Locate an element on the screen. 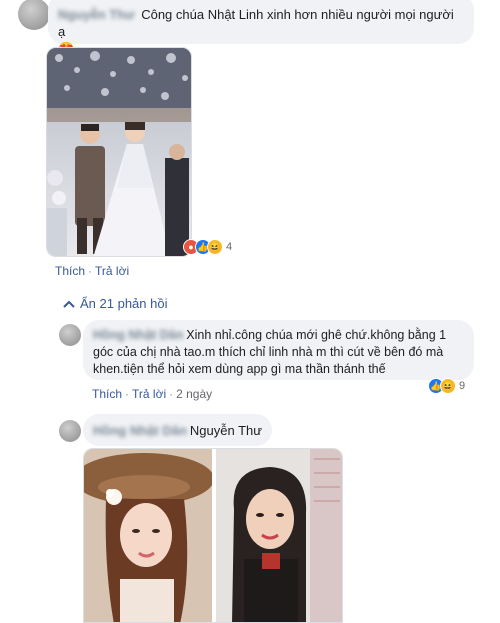  comparison-photo-image is located at coordinates (213, 535).